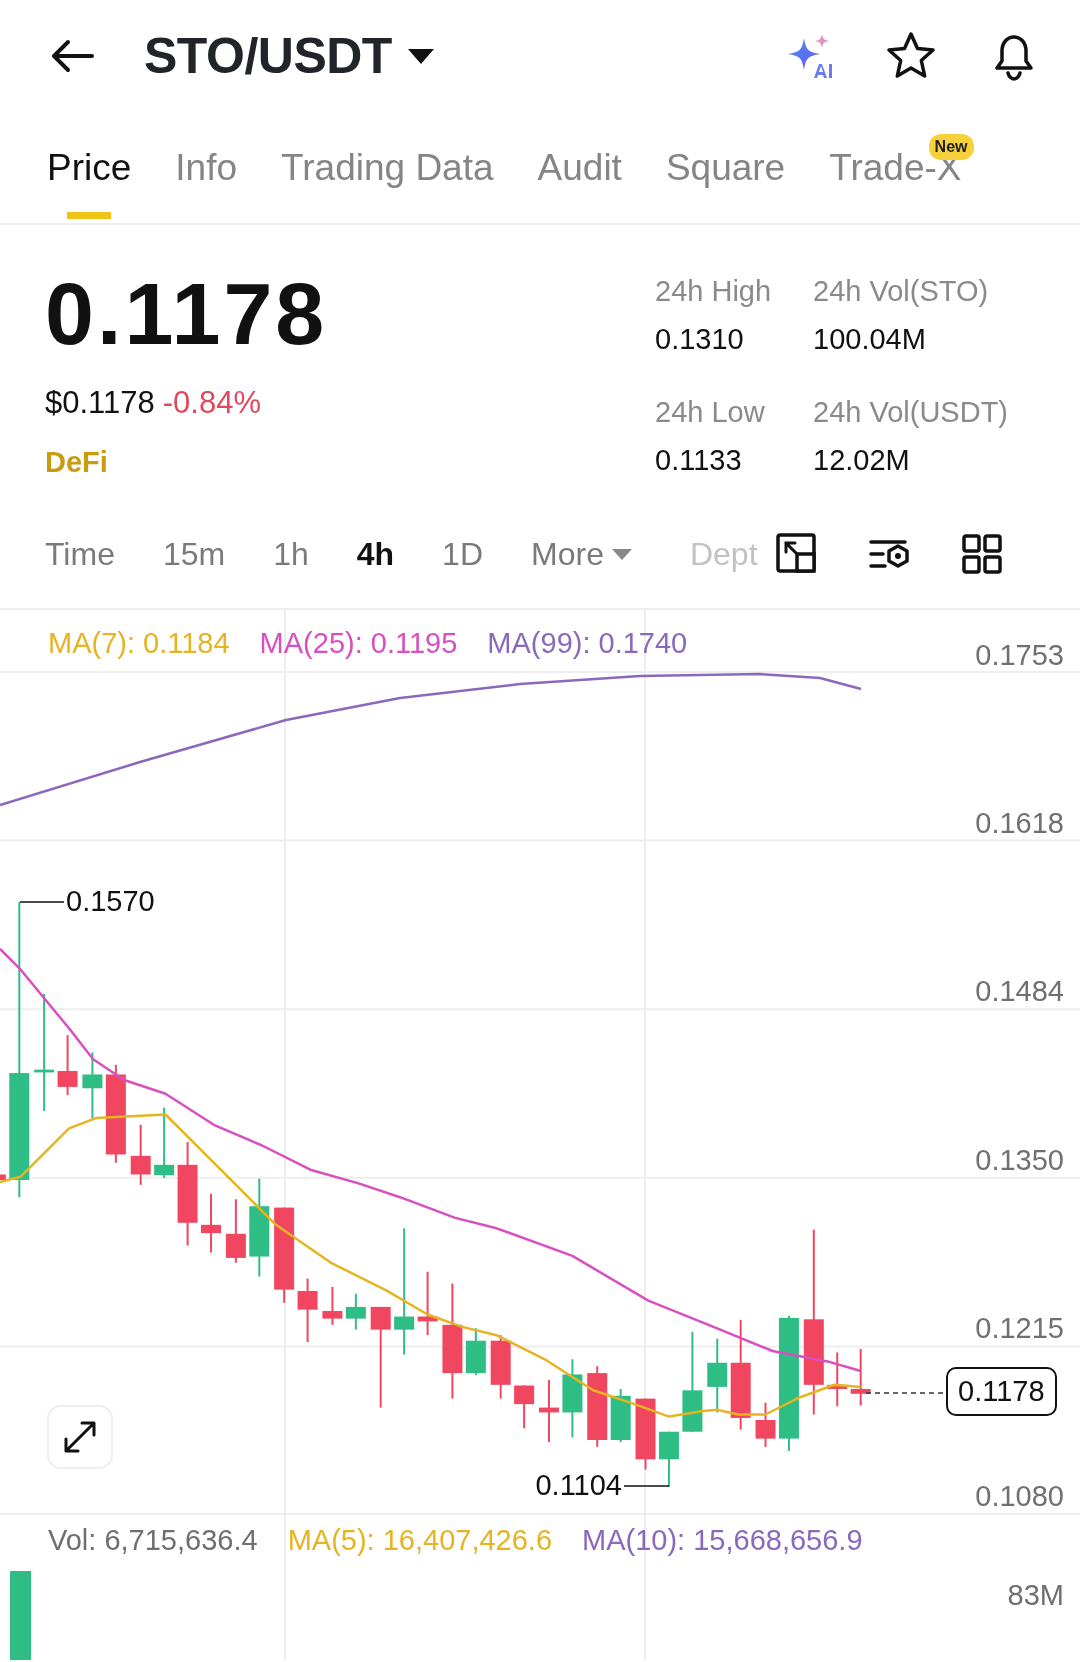 Image resolution: width=1080 pixels, height=1662 pixels. What do you see at coordinates (1001, 1391) in the screenshot?
I see `last-price-tag: 0.1178` at bounding box center [1001, 1391].